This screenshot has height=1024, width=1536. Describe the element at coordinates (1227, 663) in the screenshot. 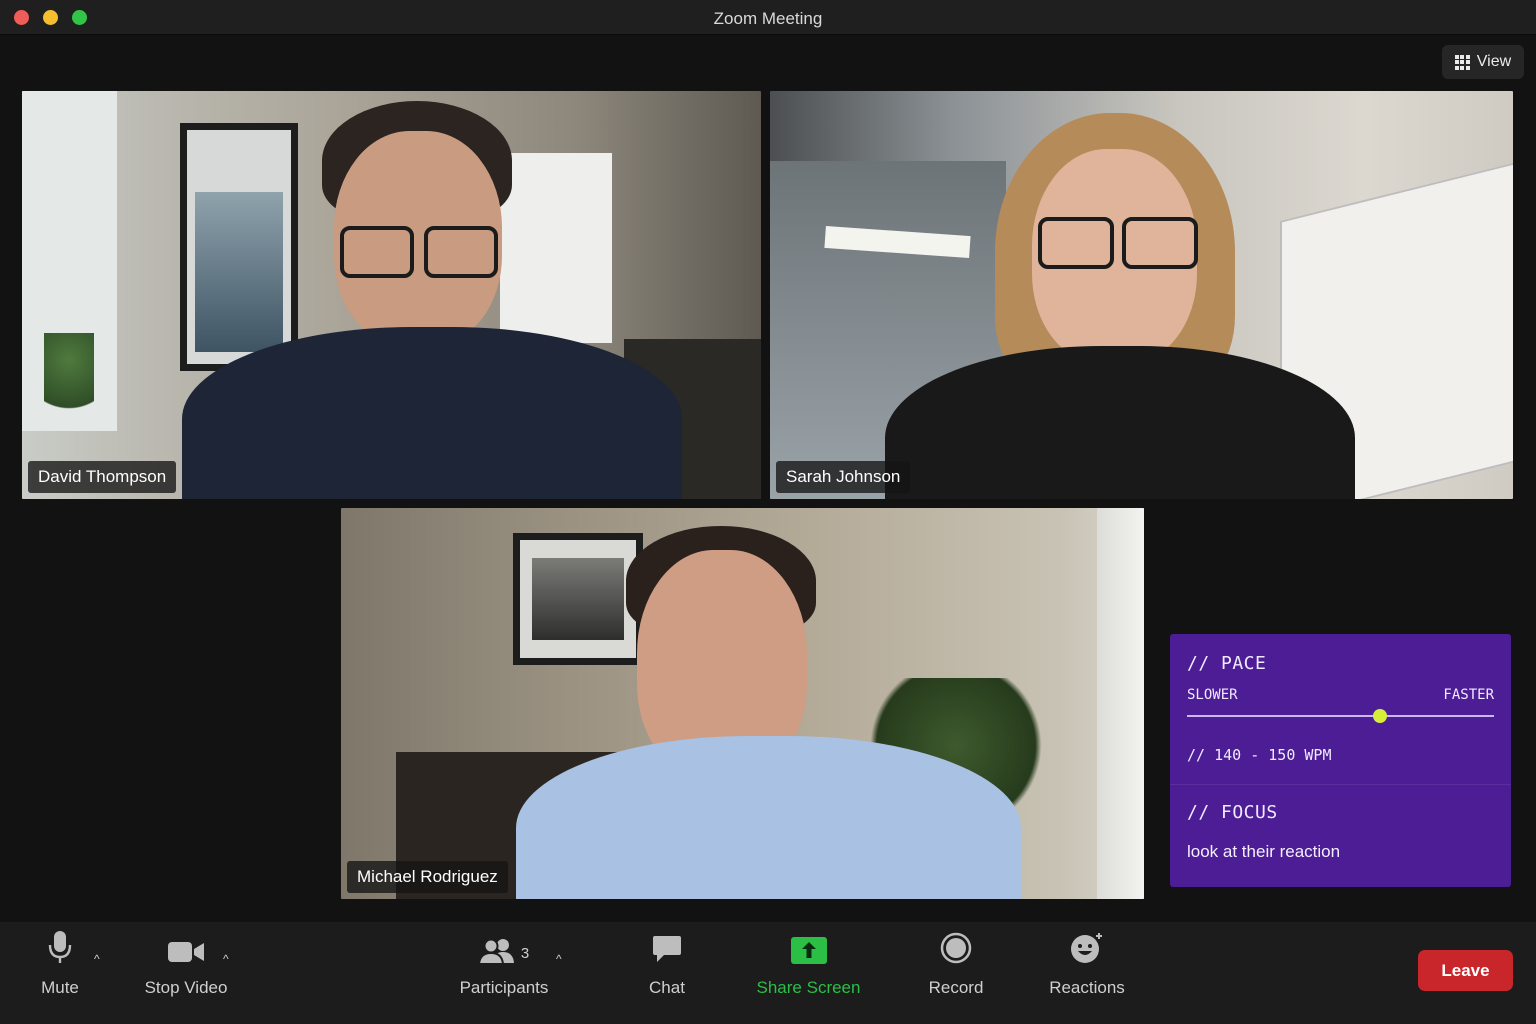

I see `pace-heading: // PACE` at that location.